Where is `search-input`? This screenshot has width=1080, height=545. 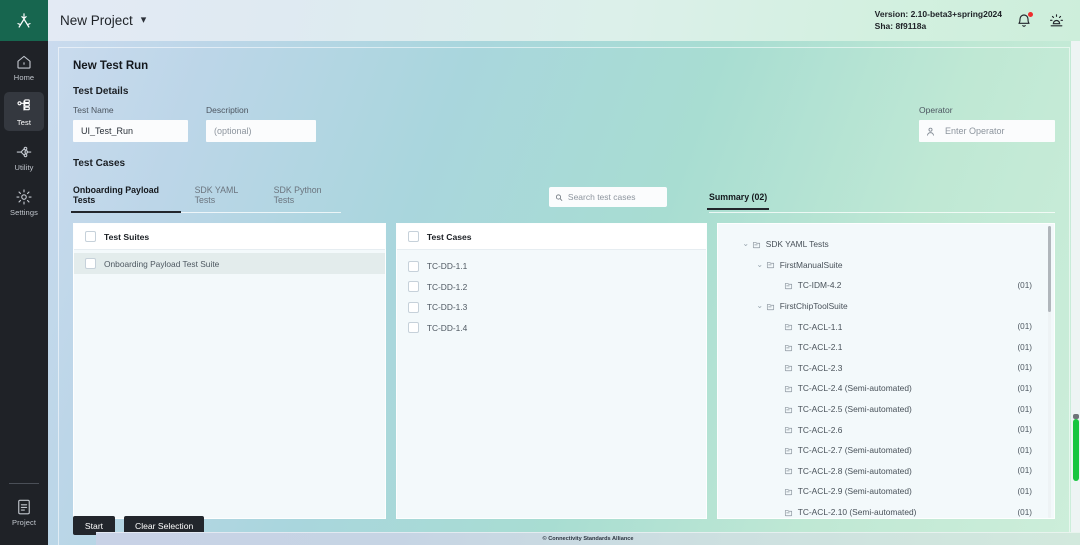 search-input is located at coordinates (614, 197).